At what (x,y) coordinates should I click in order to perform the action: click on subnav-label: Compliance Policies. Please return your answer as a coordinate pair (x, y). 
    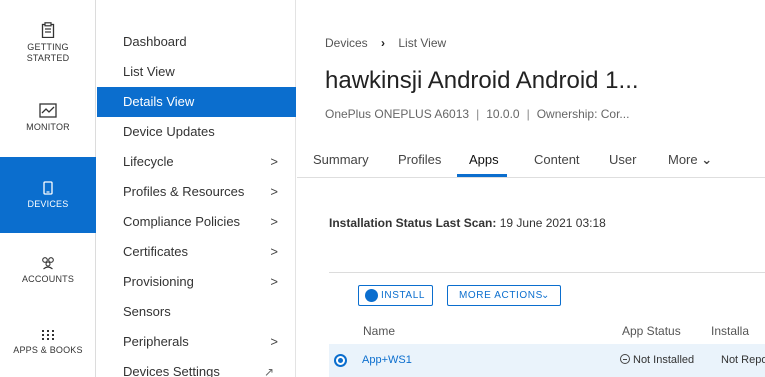
    Looking at the image, I should click on (182, 221).